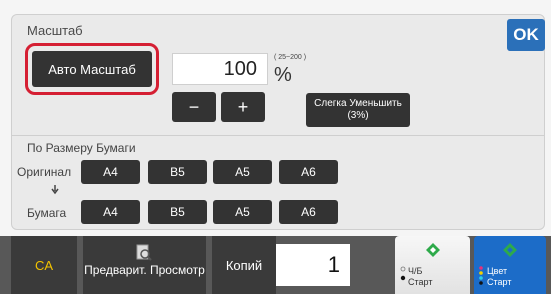 The width and height of the screenshot is (551, 294). What do you see at coordinates (144, 270) in the screenshot?
I see `preview-label: Предварит. Просмотр` at bounding box center [144, 270].